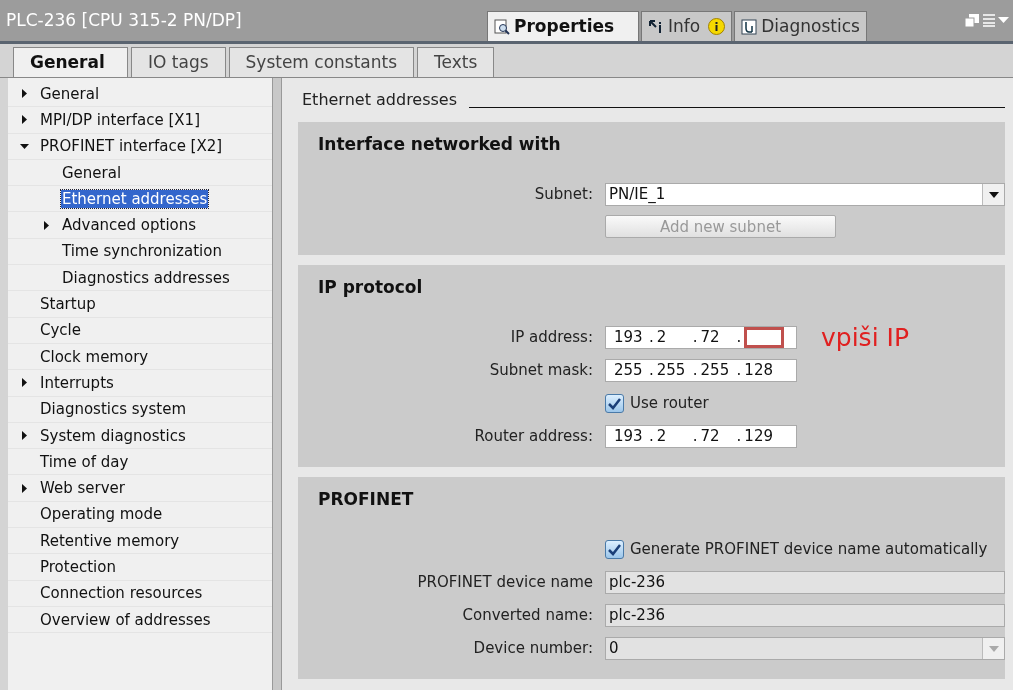 The height and width of the screenshot is (690, 1013). Describe the element at coordinates (78, 567) in the screenshot. I see `tree-item: Protection` at that location.